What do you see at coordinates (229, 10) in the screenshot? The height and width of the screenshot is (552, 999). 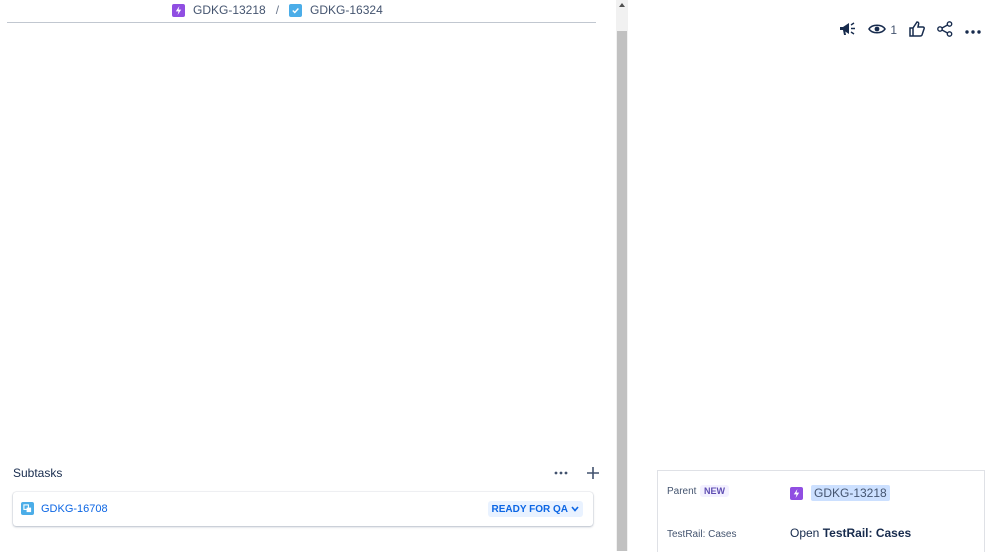 I see `breadcrumb-parent-key: GDKG-13218` at bounding box center [229, 10].